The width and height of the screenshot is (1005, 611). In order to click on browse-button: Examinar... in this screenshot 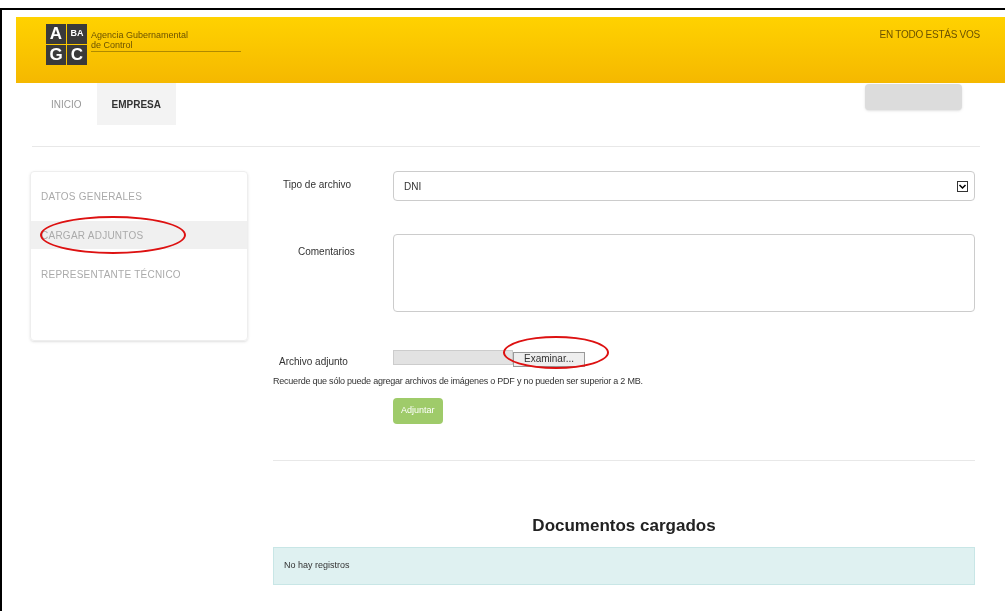, I will do `click(549, 359)`.